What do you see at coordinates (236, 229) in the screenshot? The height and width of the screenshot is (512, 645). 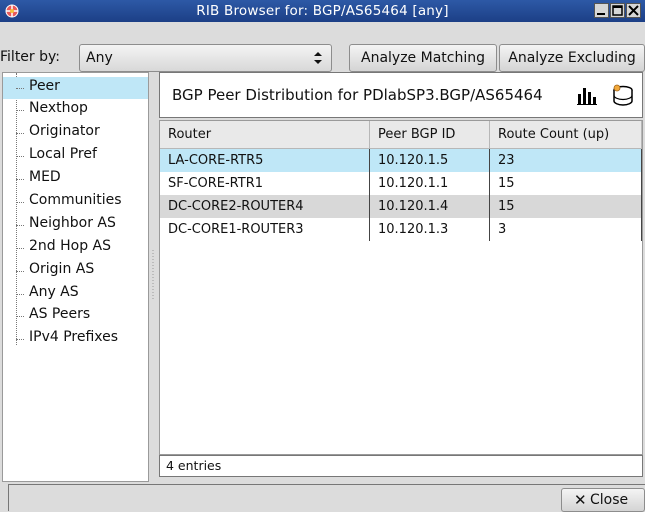 I see `cell-router: DC-CORE1-ROUTER3` at bounding box center [236, 229].